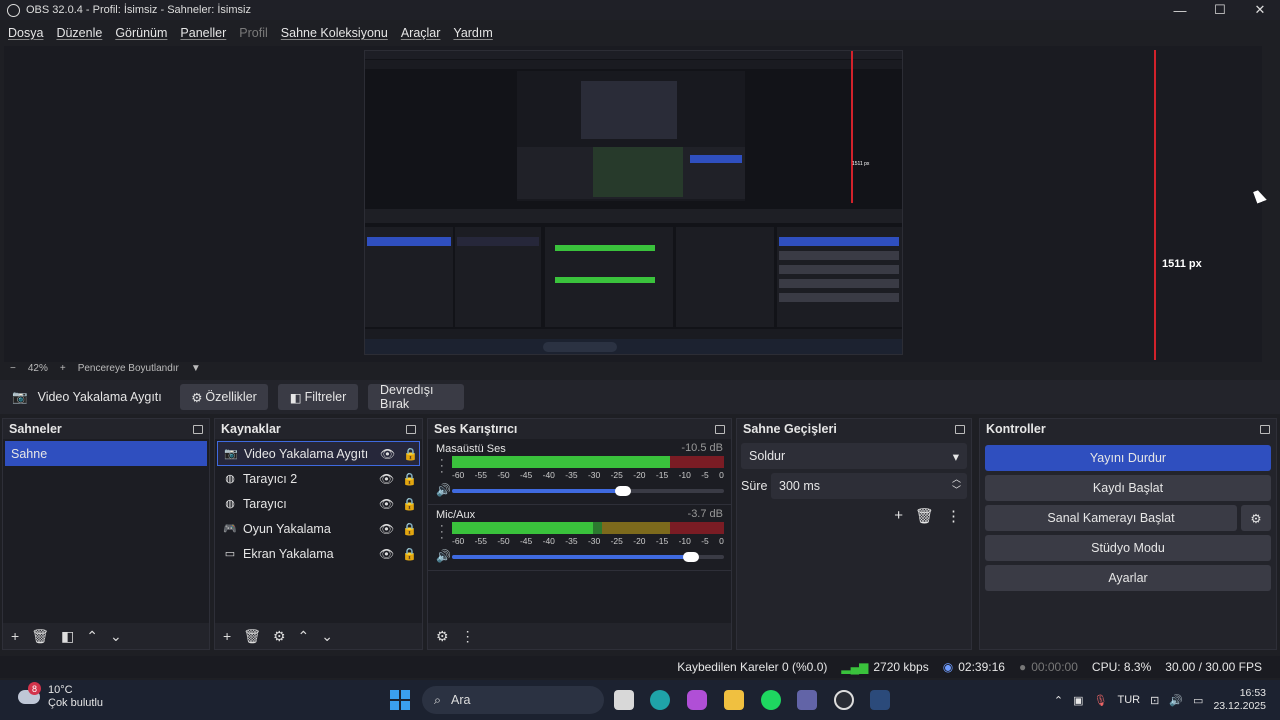 This screenshot has height=720, width=1280. Describe the element at coordinates (400, 700) in the screenshot. I see `windows-start-icon` at that location.